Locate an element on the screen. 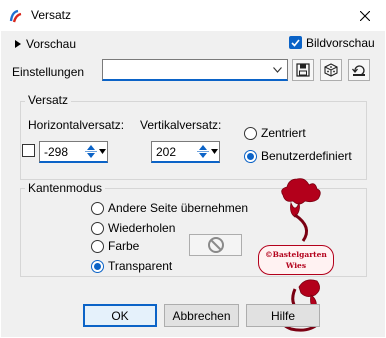 The image size is (386, 338). cancel-button-label: Abbrechen is located at coordinates (201, 315).